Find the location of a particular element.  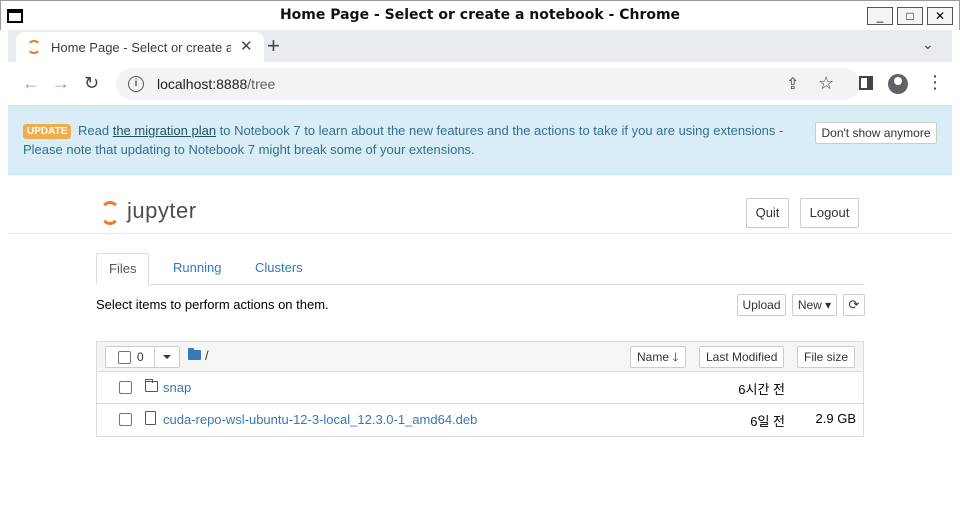

breadcrumb-root: / is located at coordinates (207, 355).